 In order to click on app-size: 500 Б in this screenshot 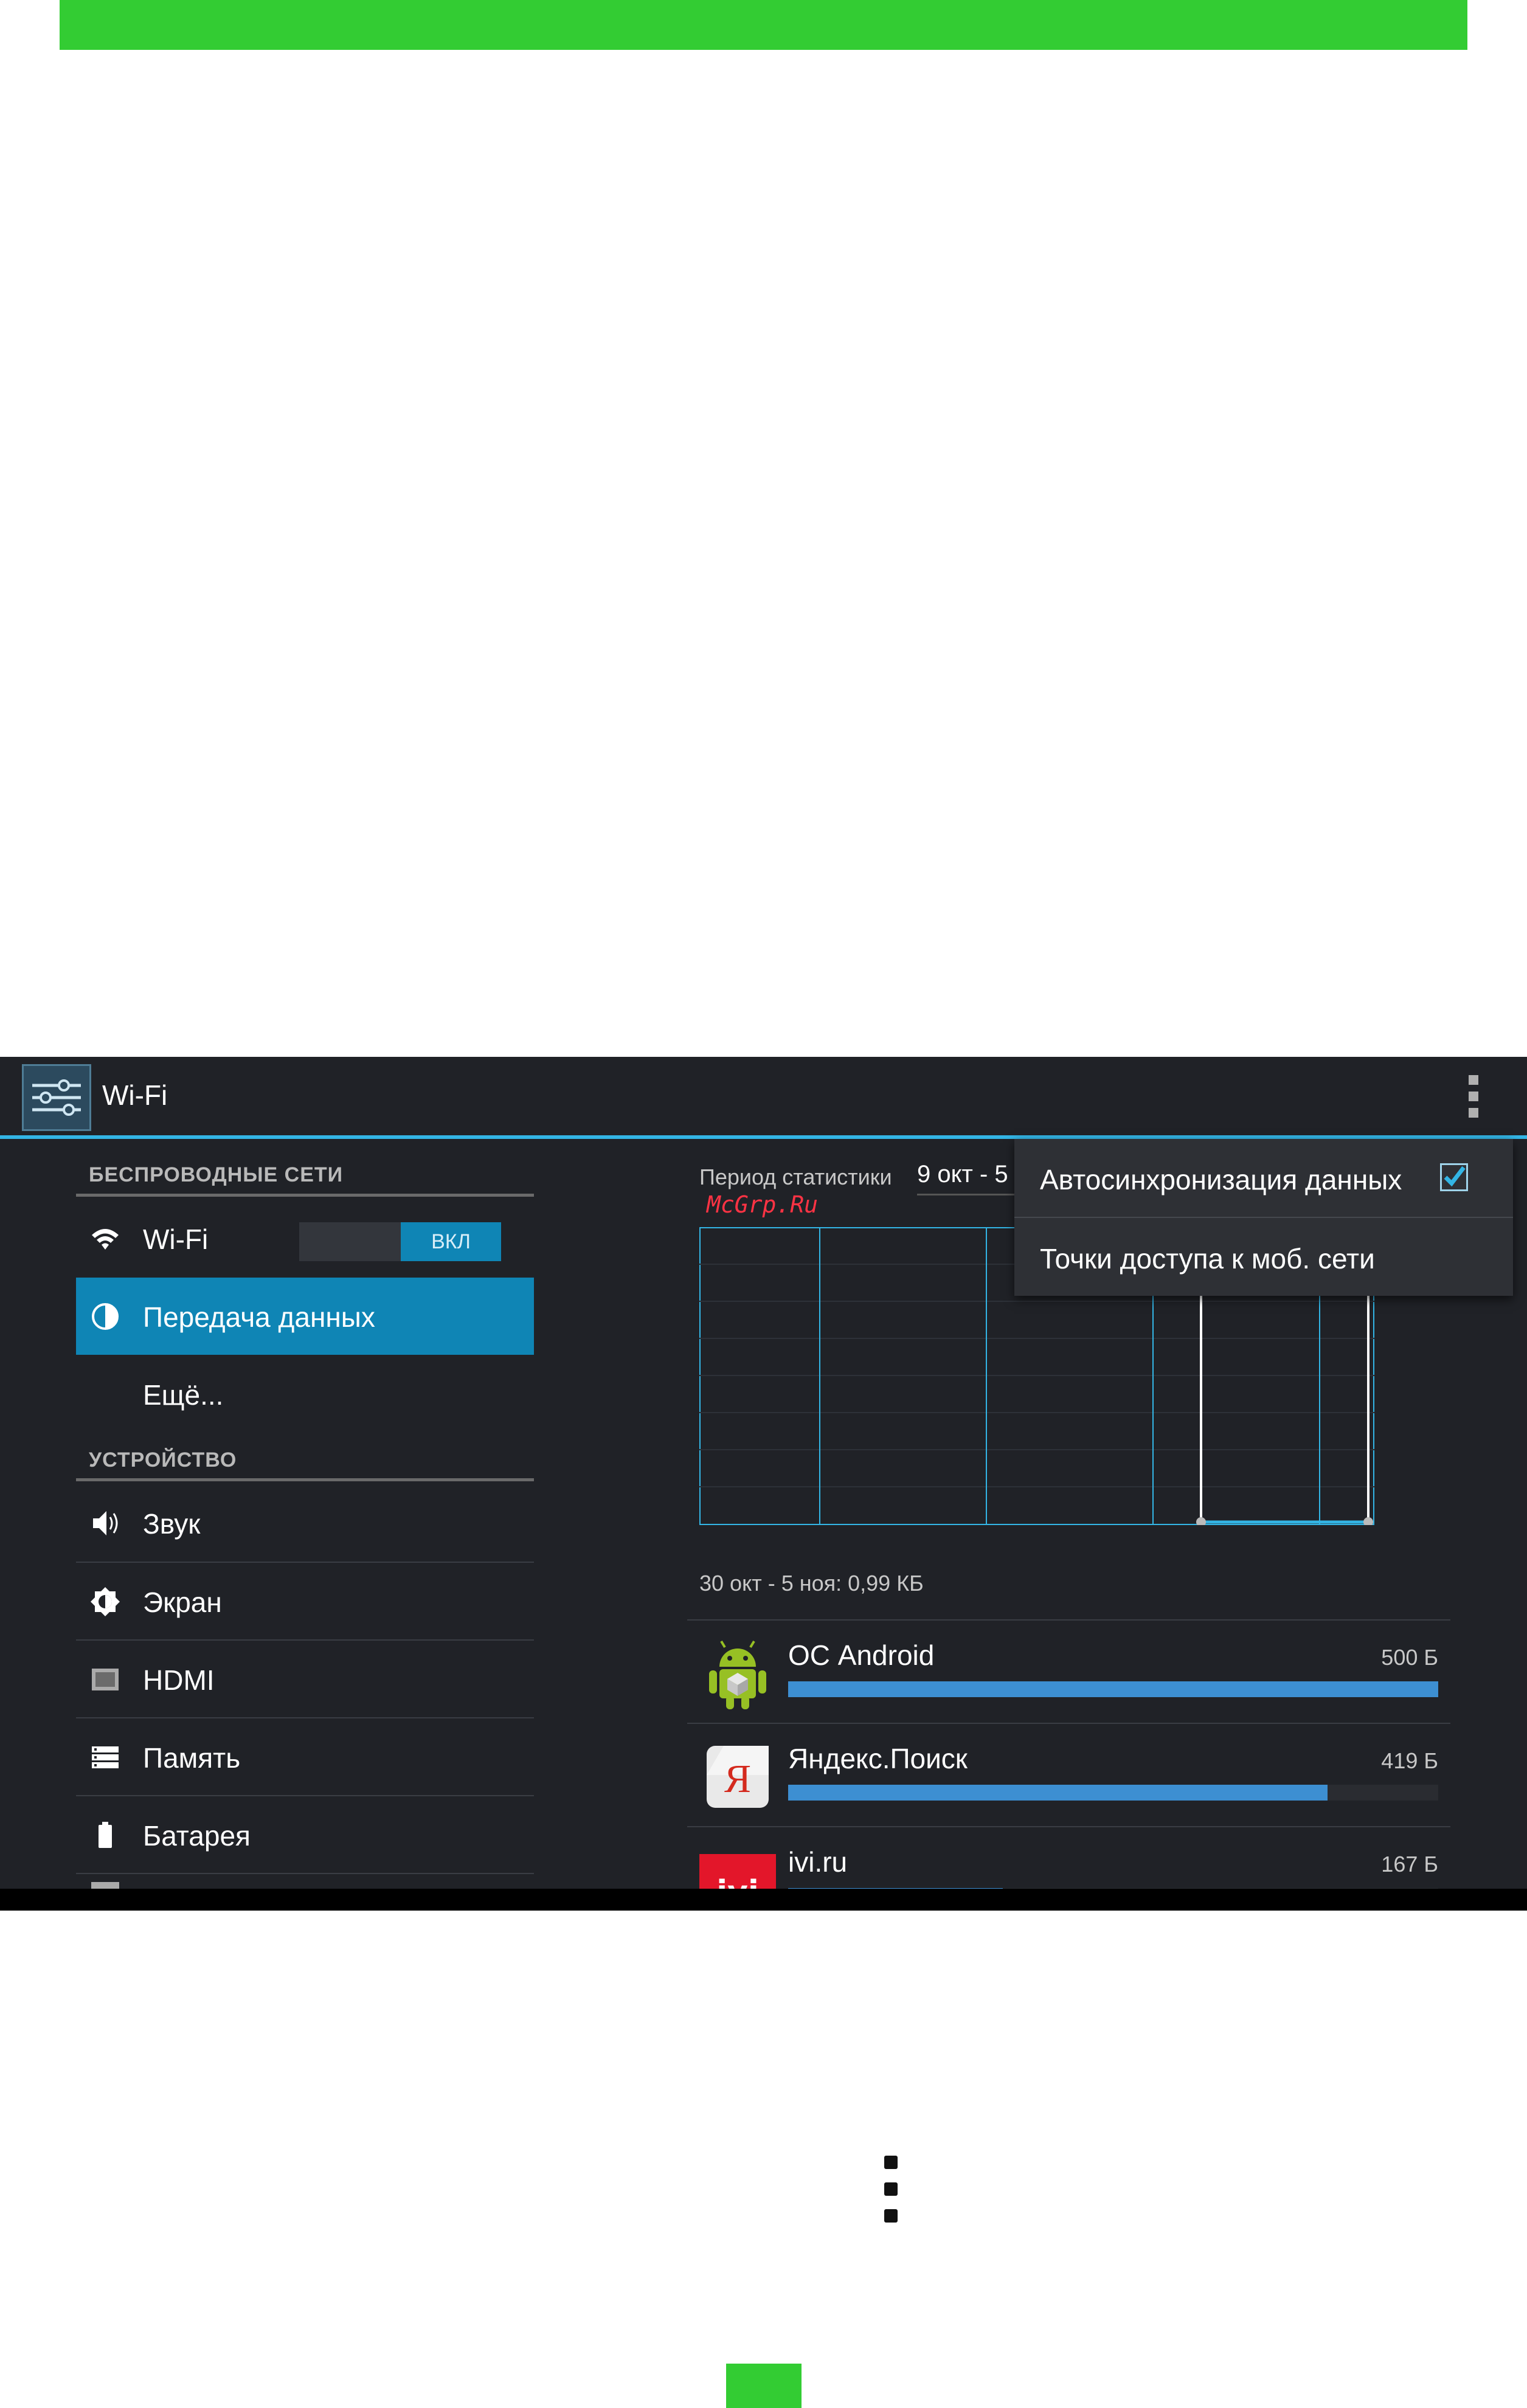, I will do `click(1409, 1658)`.